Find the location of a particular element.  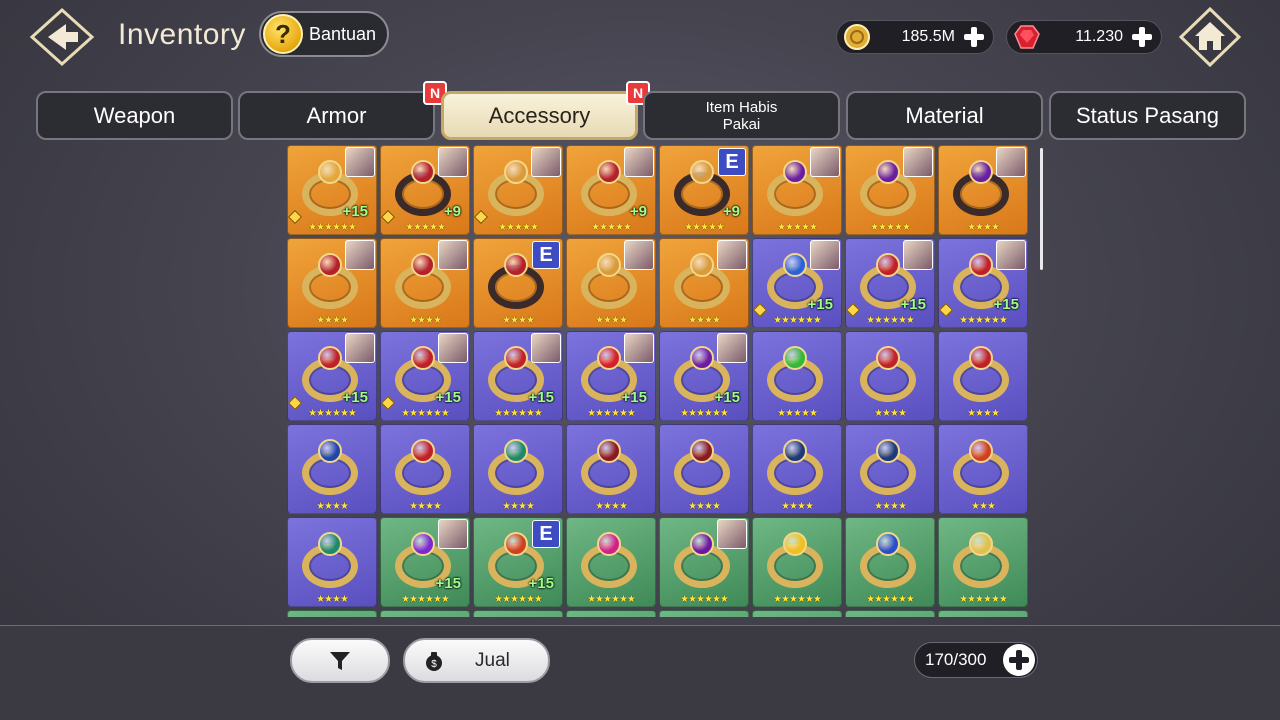

equipped-badge: E is located at coordinates (546, 534).